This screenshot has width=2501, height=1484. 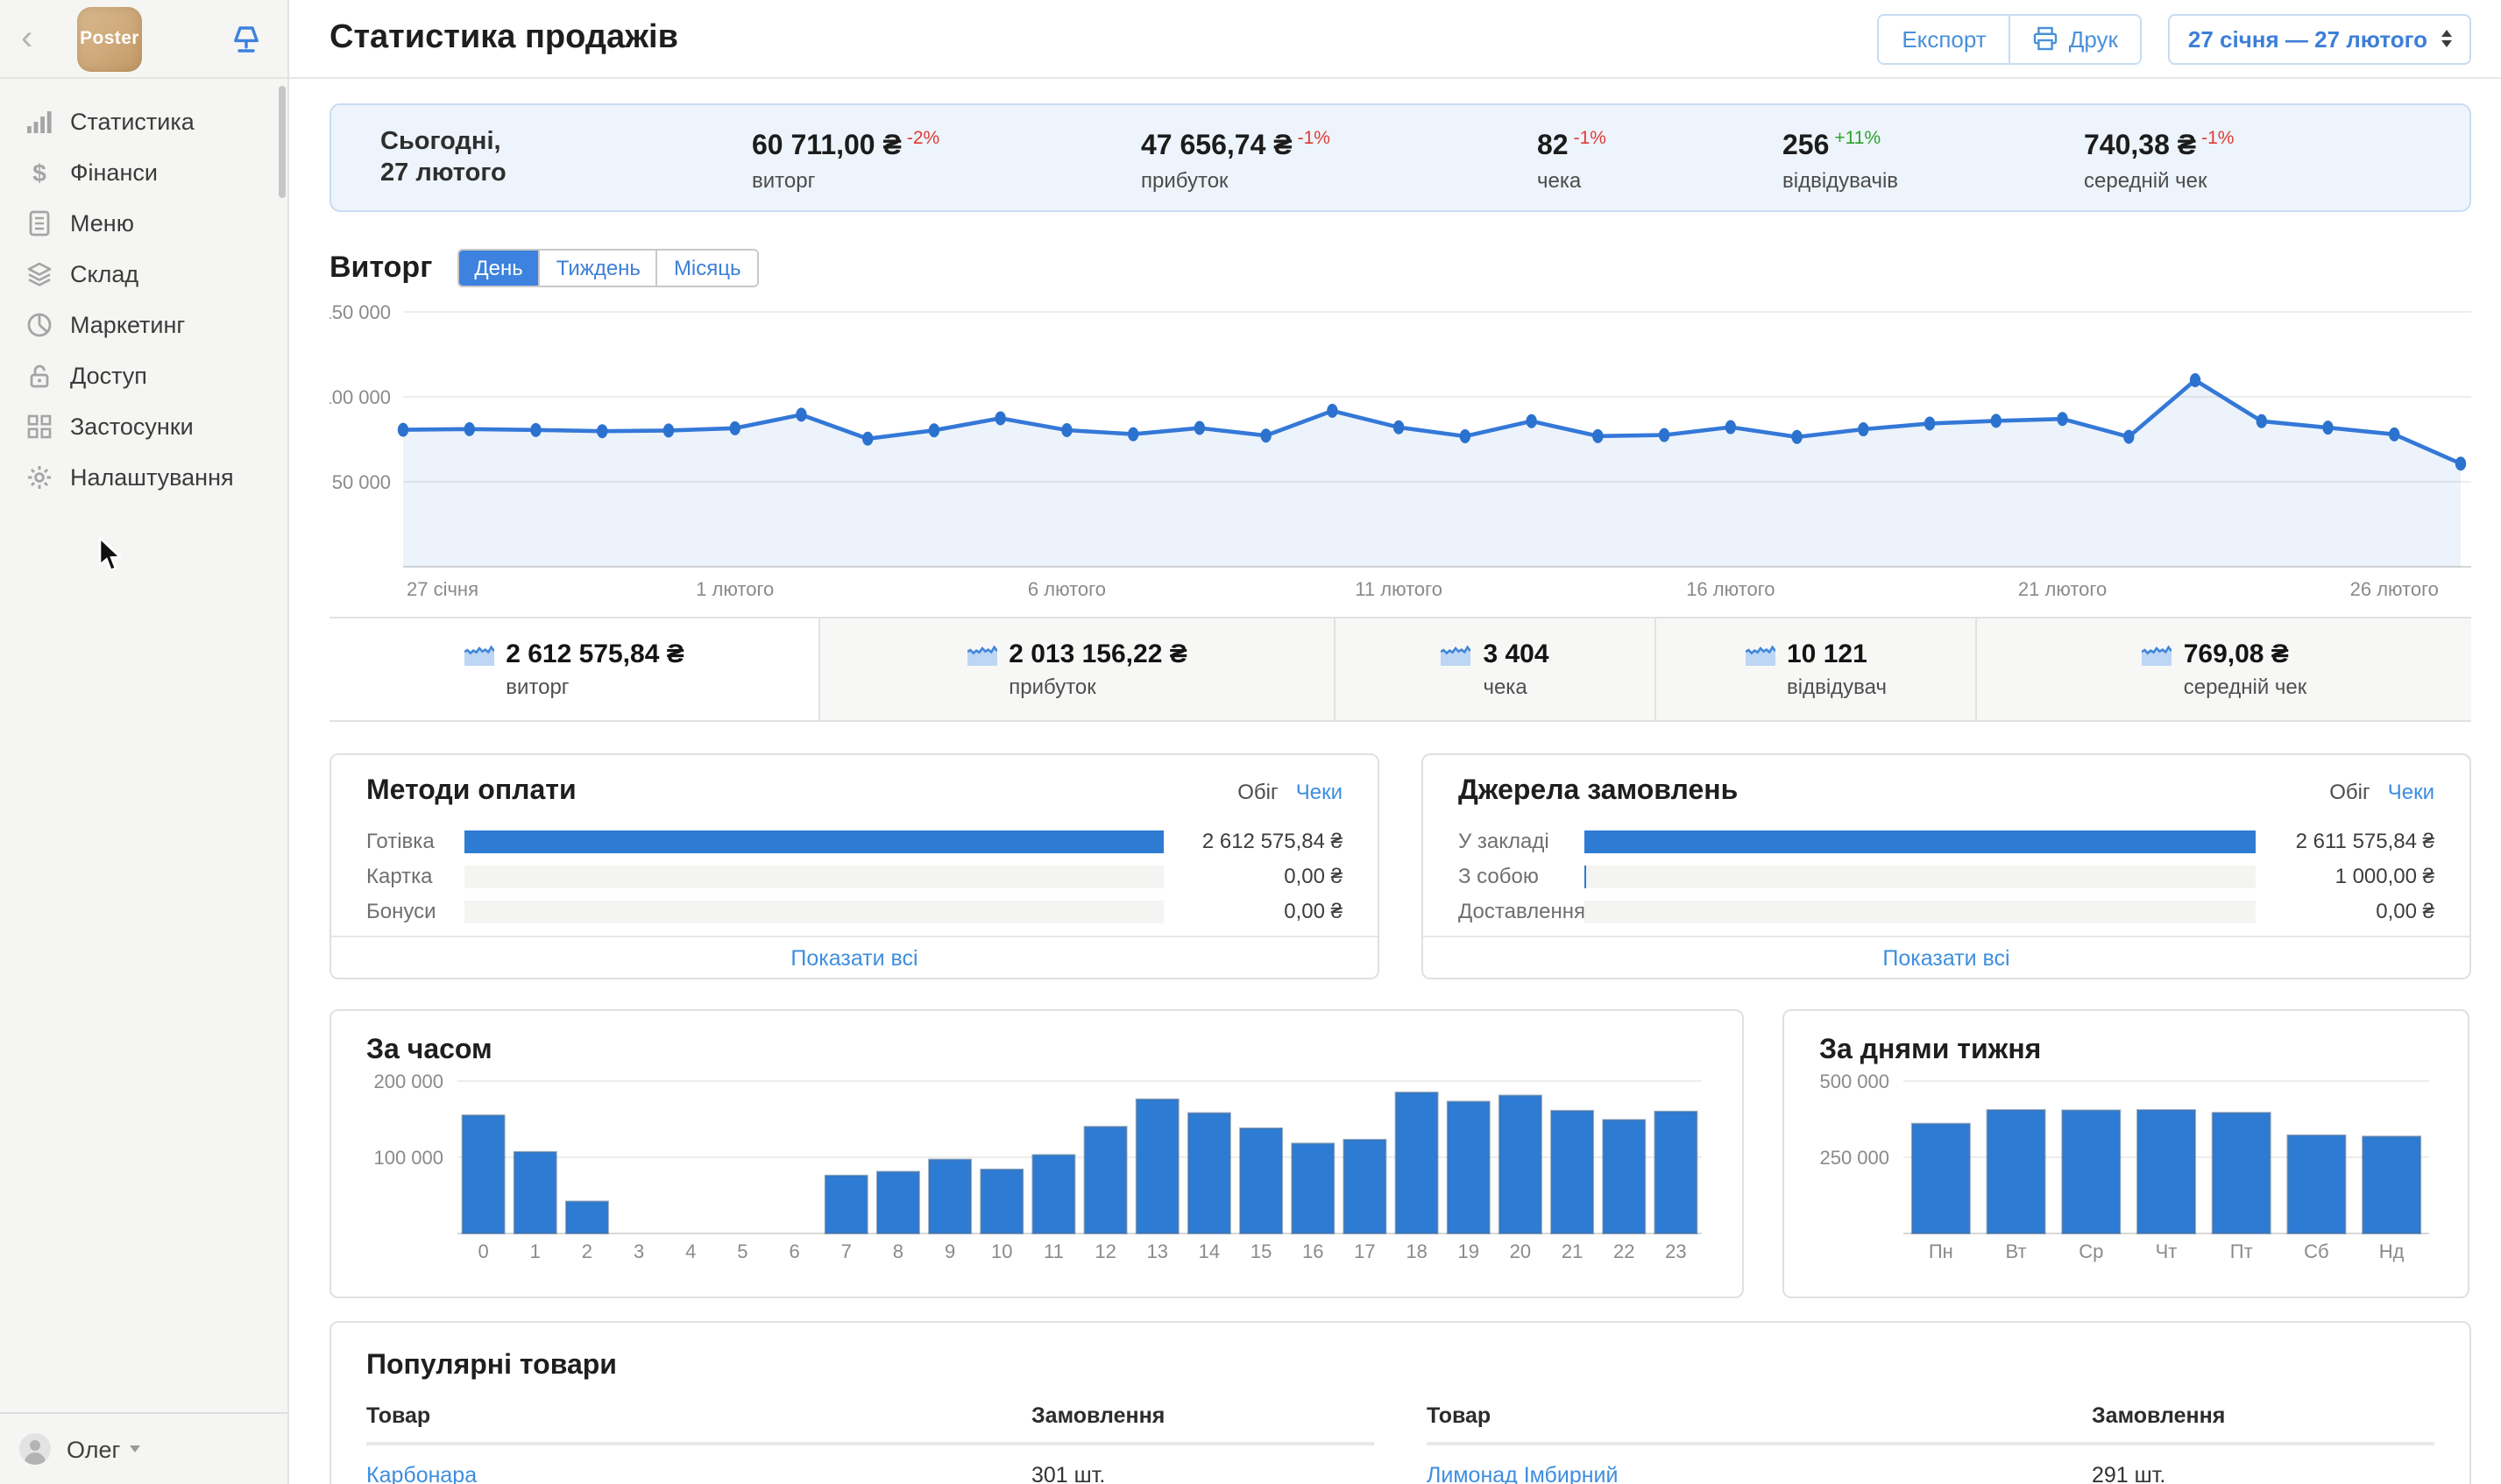 I want to click on stat-label: виторг, so click(x=784, y=179).